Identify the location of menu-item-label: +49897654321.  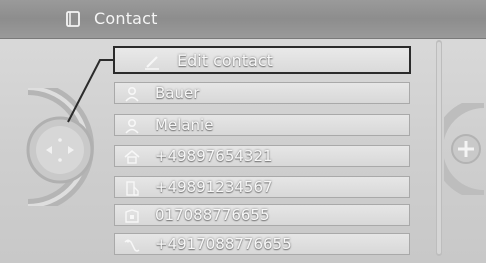
(214, 156).